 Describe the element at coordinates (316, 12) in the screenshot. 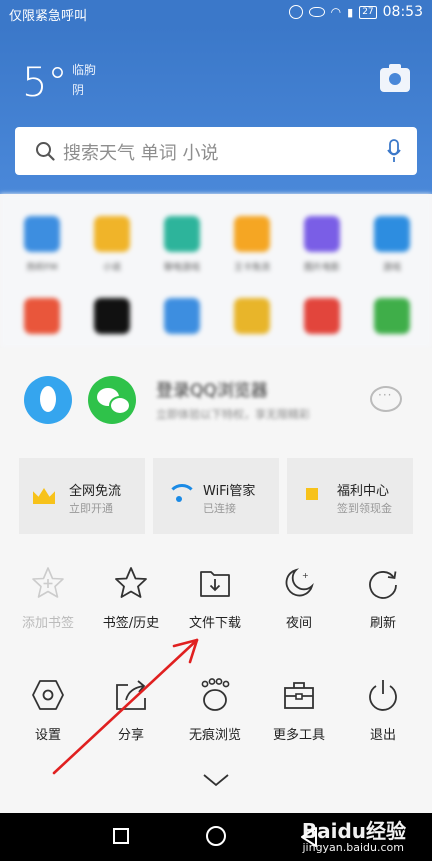

I see `eye-comfort-icon` at that location.